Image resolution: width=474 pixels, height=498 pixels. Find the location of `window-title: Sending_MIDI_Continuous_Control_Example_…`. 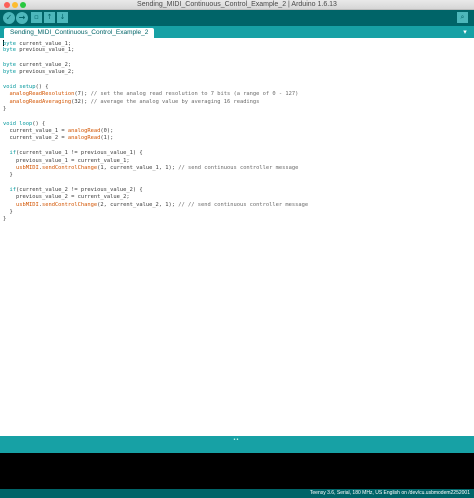

window-title: Sending_MIDI_Continuous_Control_Example_… is located at coordinates (237, 4).